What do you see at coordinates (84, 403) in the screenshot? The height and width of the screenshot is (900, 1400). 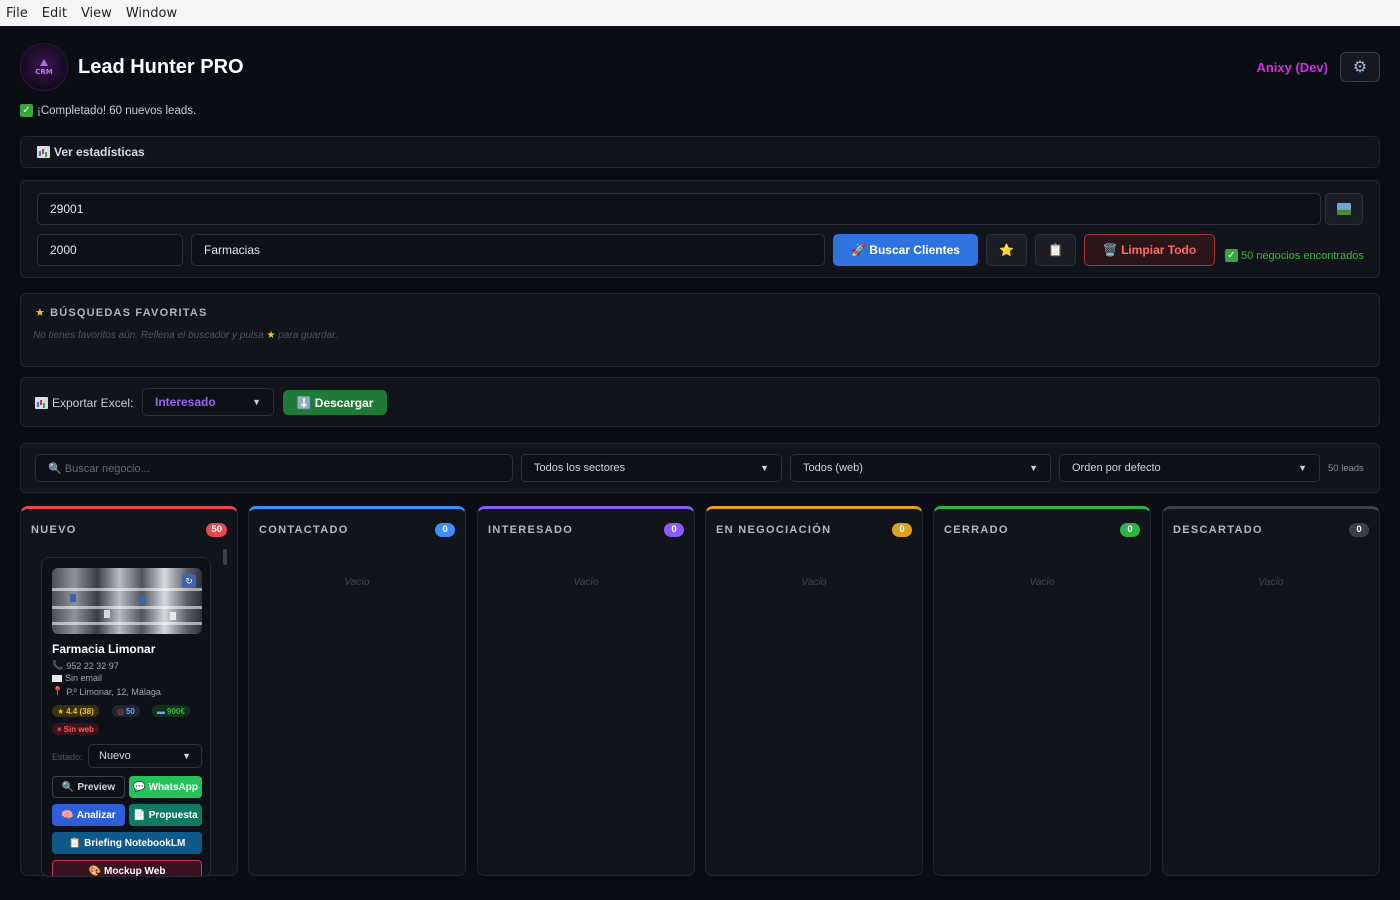 I see `export-label: Exportar Excel:` at bounding box center [84, 403].